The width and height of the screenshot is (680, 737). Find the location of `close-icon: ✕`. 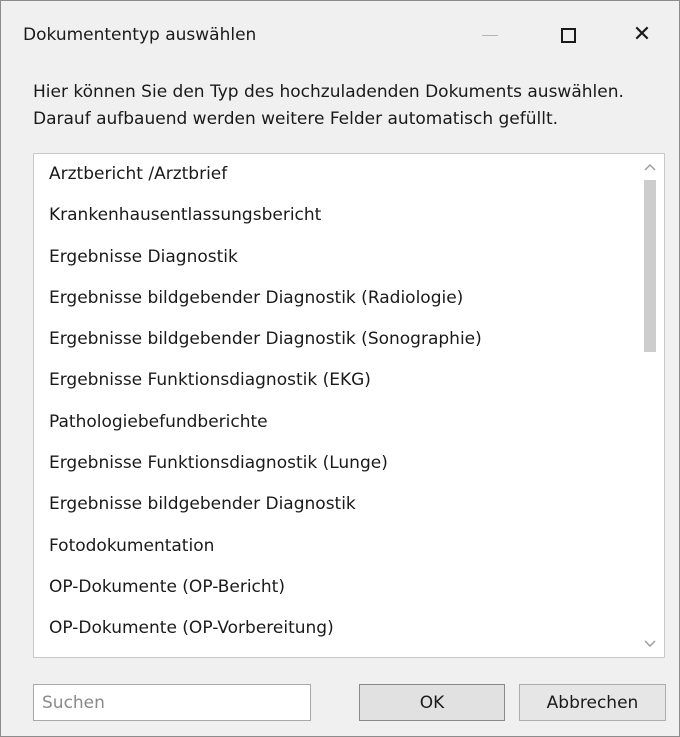

close-icon: ✕ is located at coordinates (642, 34).